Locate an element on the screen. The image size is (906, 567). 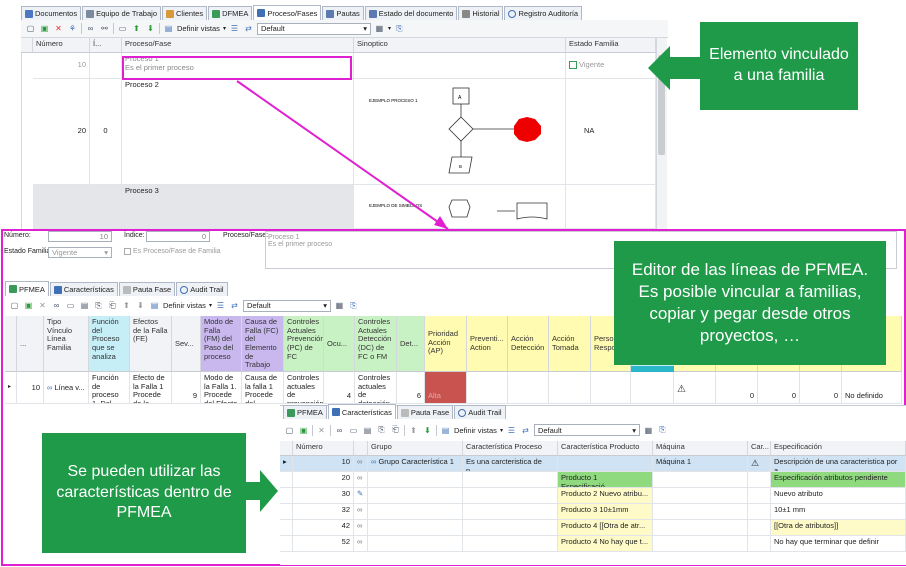
char-row-num: 30 is located at coordinates (323, 496).